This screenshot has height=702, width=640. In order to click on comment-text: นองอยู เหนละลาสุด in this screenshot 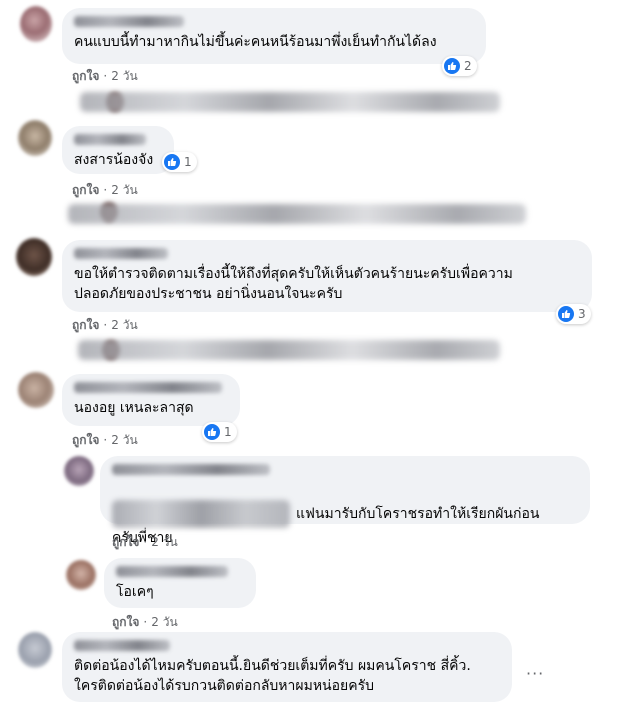, I will do `click(134, 408)`.